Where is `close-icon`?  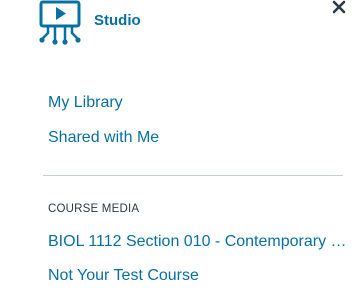 close-icon is located at coordinates (339, 7).